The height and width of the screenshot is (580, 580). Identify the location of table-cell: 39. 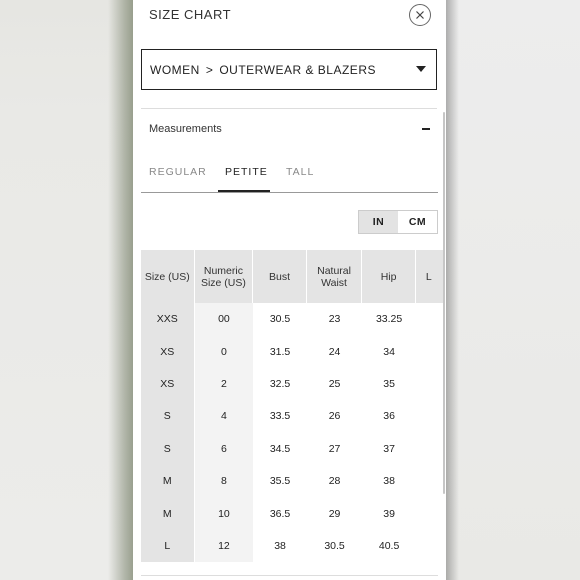
(389, 513).